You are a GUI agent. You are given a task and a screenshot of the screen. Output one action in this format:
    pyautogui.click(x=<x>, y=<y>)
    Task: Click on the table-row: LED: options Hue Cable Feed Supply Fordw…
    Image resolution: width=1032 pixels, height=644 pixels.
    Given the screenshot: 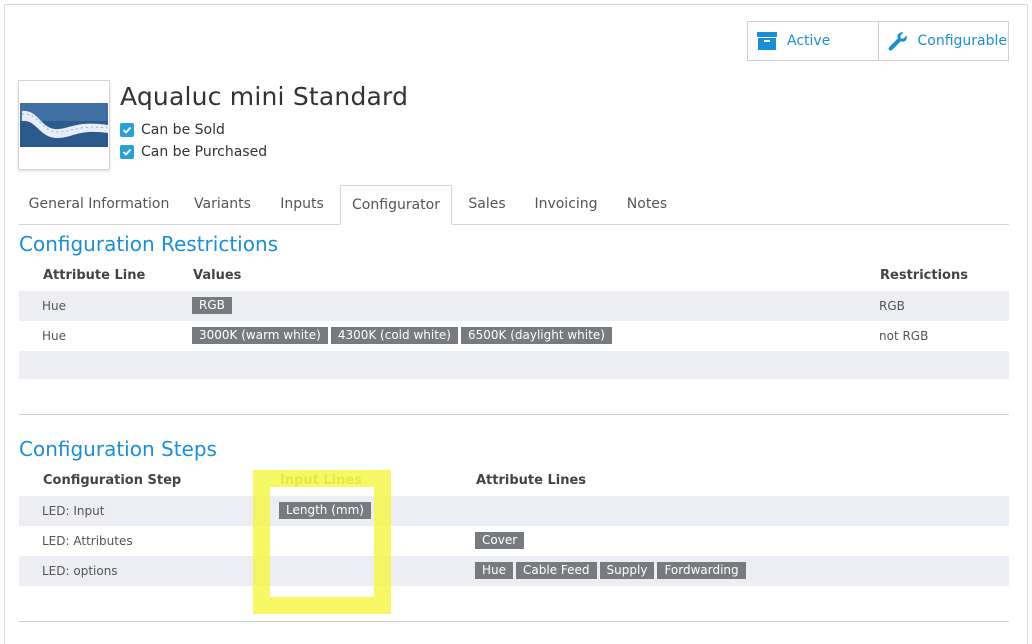 What is the action you would take?
    pyautogui.click(x=514, y=571)
    